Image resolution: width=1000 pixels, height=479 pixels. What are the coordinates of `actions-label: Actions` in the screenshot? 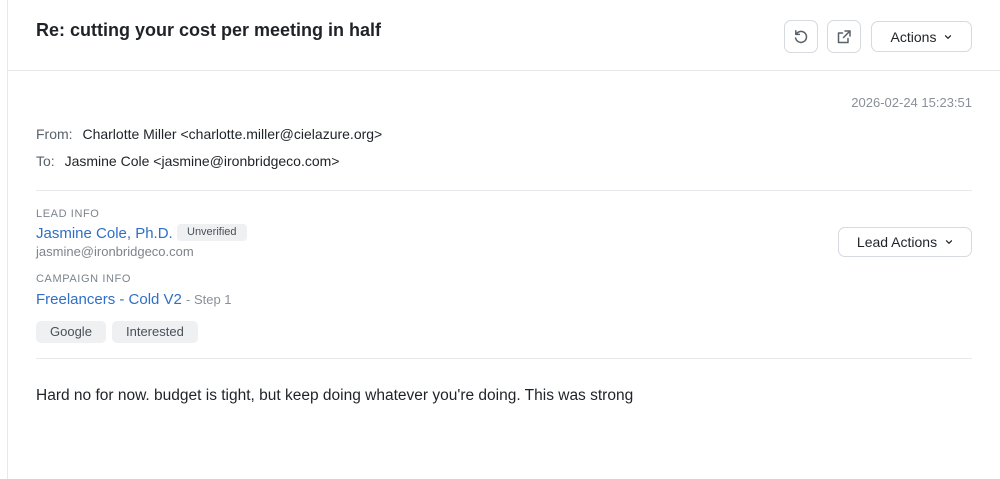 It's located at (913, 36).